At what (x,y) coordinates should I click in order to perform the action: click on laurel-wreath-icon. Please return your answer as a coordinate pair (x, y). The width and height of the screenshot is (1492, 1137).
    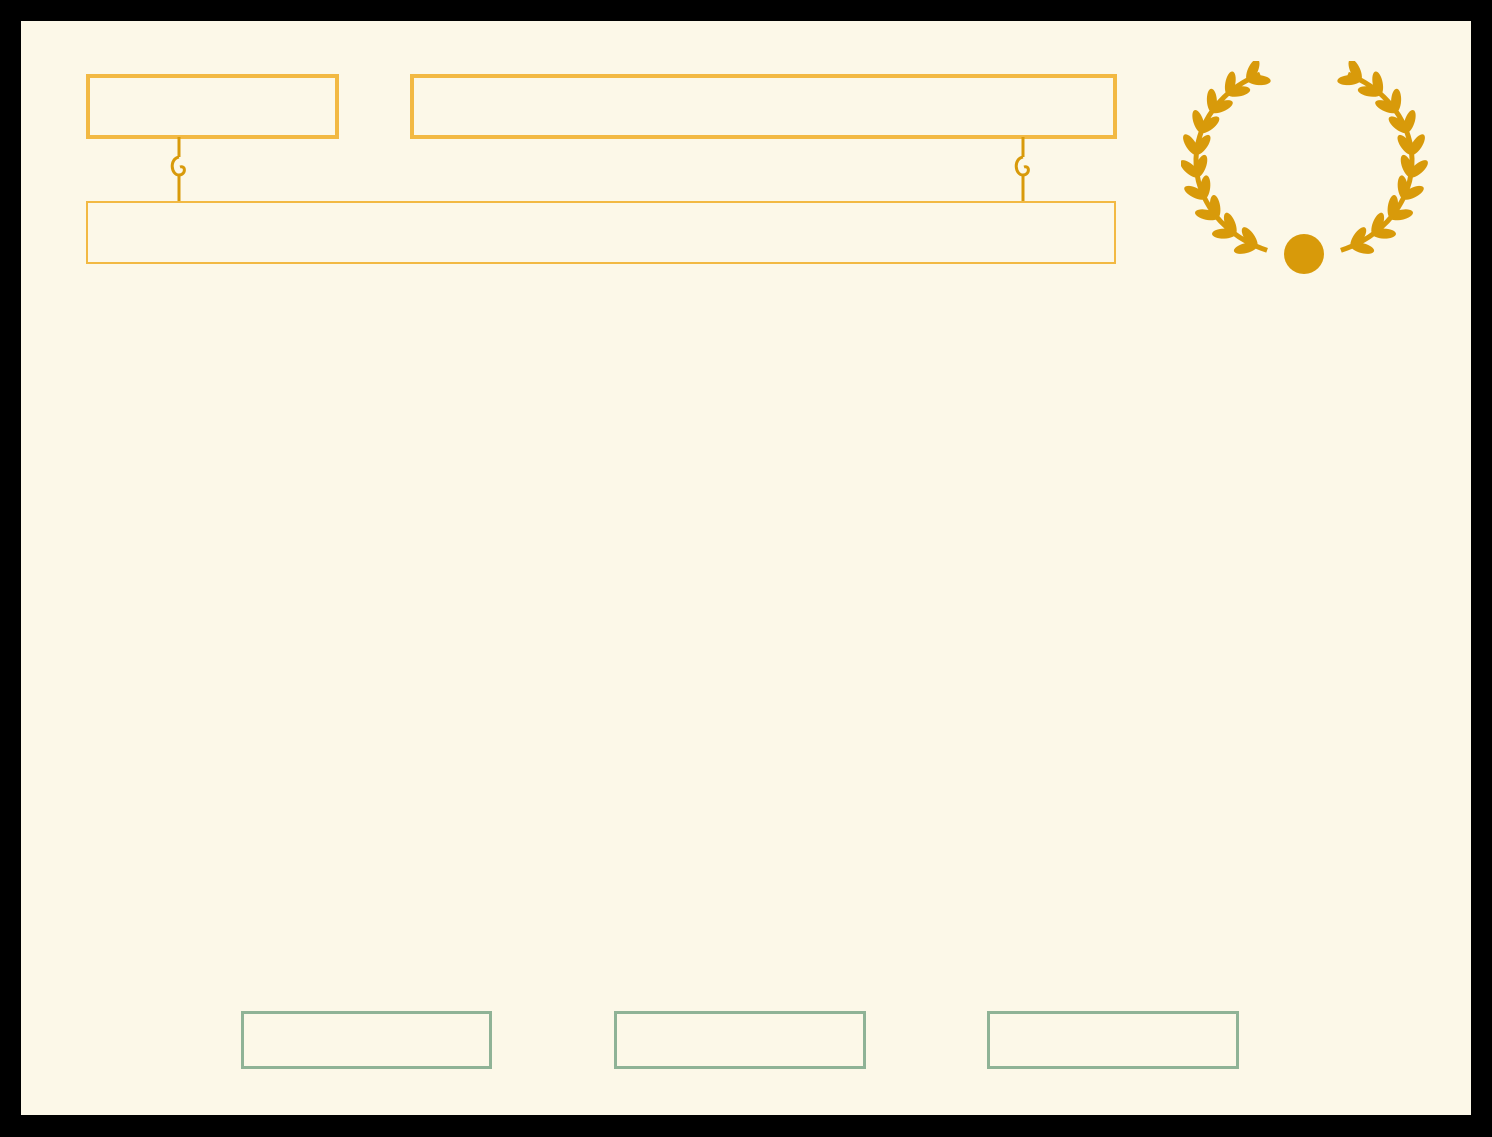
    Looking at the image, I should click on (1304, 167).